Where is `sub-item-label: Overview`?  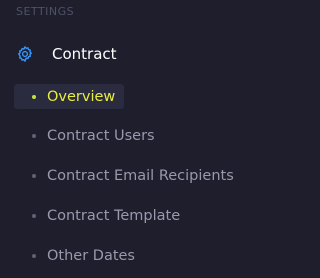
sub-item-label: Overview is located at coordinates (81, 97).